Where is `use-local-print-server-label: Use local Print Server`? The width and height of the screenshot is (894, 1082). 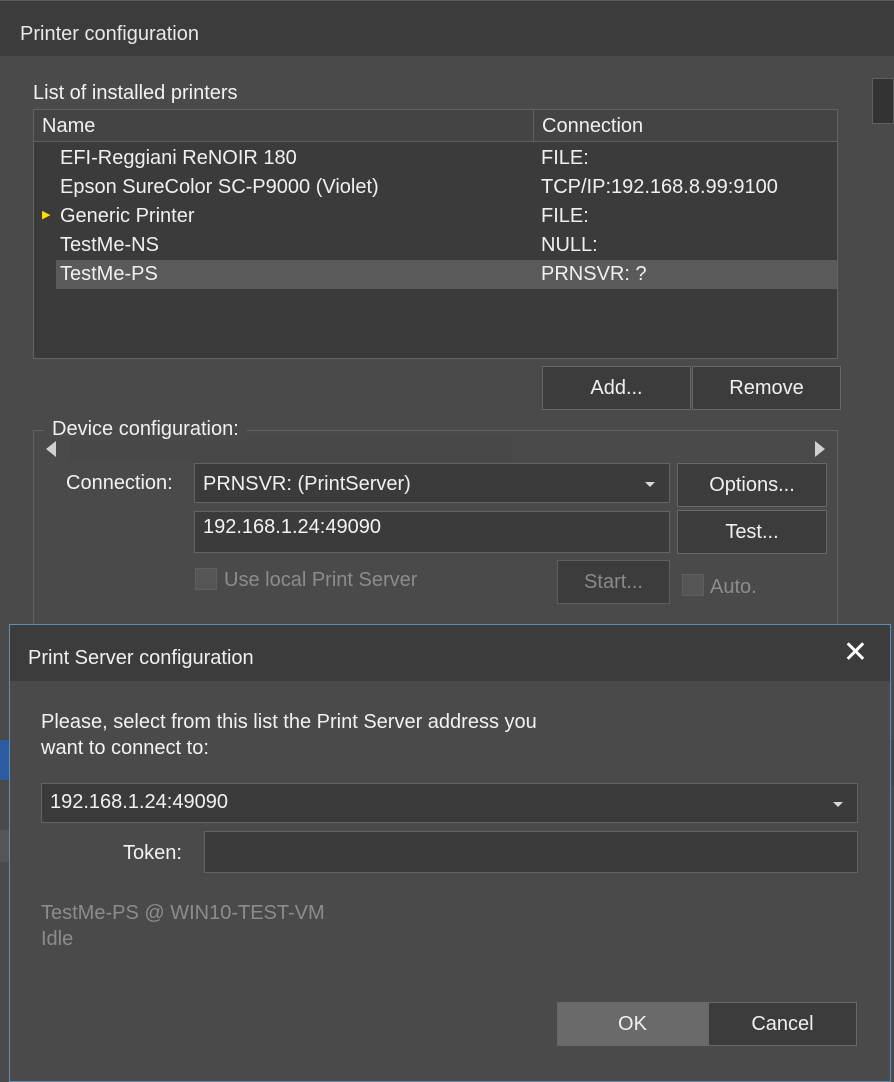 use-local-print-server-label: Use local Print Server is located at coordinates (321, 580).